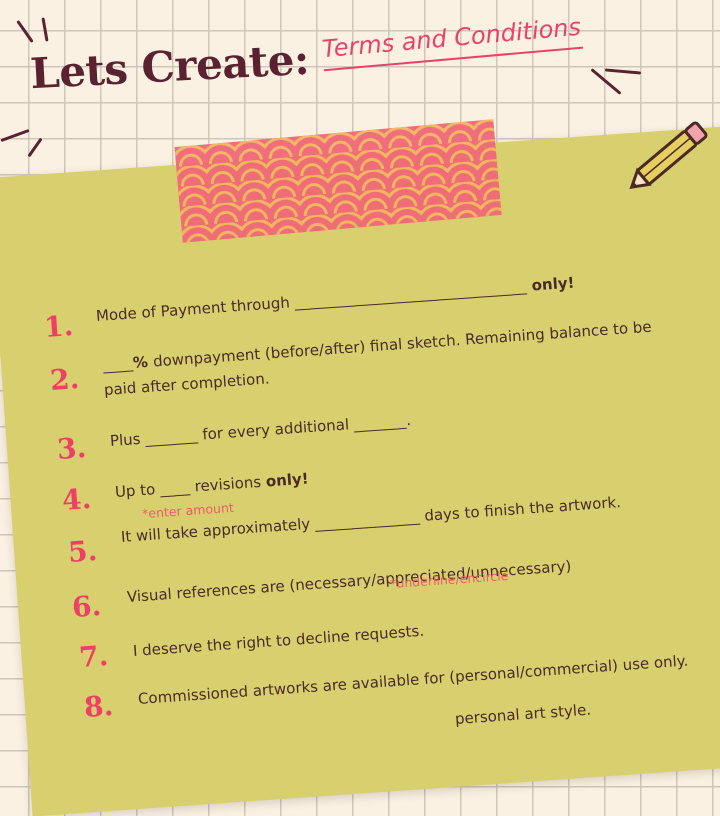 Image resolution: width=720 pixels, height=816 pixels. Describe the element at coordinates (76, 499) in the screenshot. I see `item-number: 4.` at that location.